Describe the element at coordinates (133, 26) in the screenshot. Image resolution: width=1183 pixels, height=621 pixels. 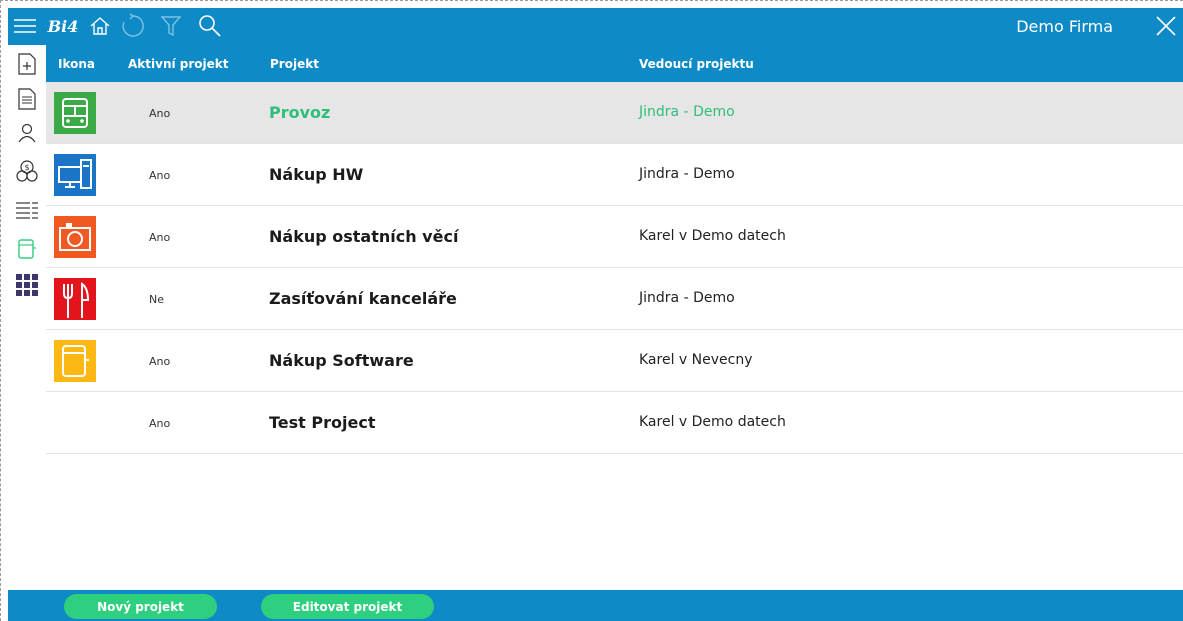
I see `refresh-icon` at that location.